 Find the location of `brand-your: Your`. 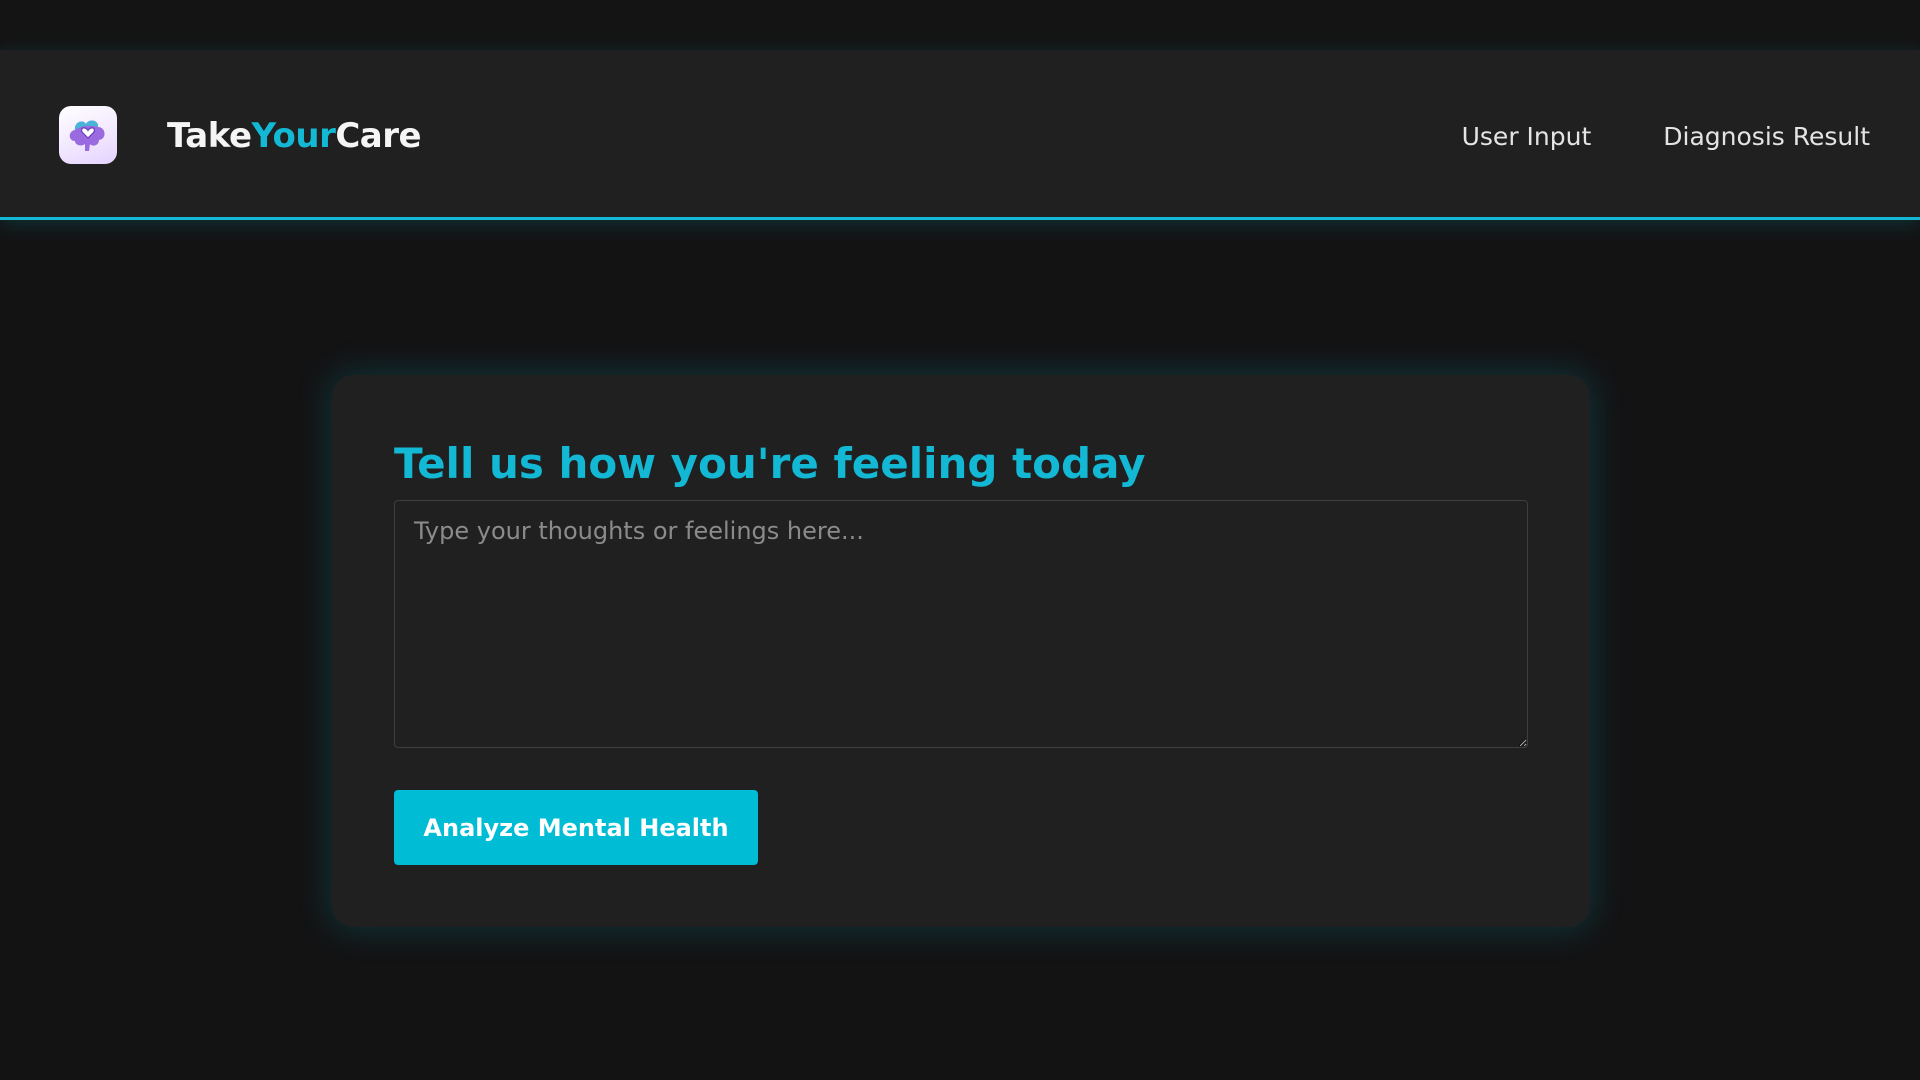

brand-your: Your is located at coordinates (293, 136).